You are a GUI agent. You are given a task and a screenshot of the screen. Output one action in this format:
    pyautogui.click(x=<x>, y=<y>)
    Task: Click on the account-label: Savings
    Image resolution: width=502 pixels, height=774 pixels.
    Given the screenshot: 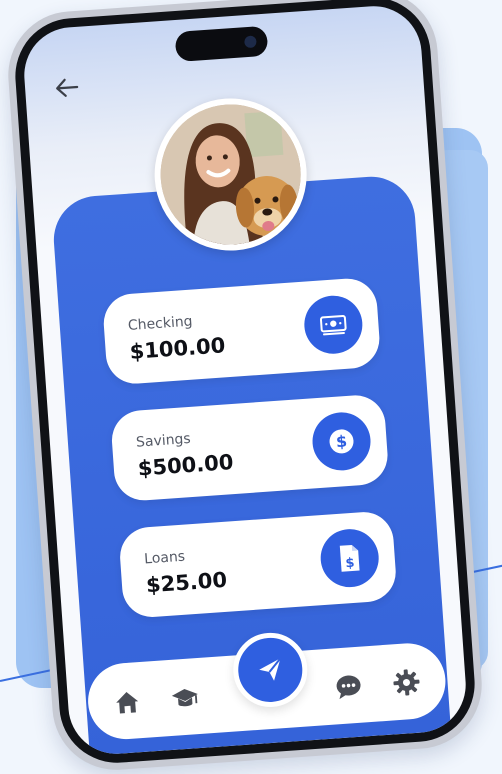 What is the action you would take?
    pyautogui.click(x=163, y=440)
    